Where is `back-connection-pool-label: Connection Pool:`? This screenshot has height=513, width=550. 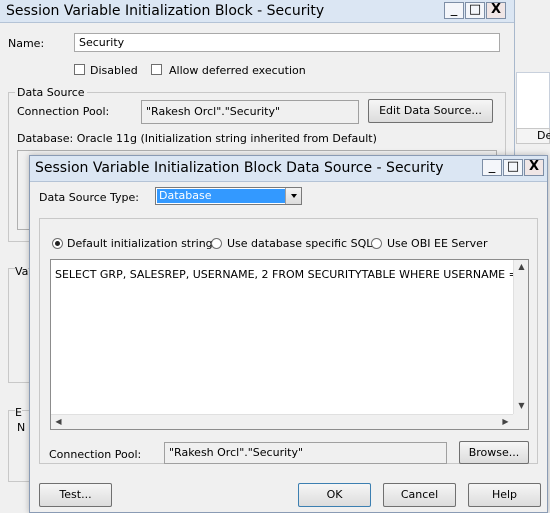 back-connection-pool-label: Connection Pool: is located at coordinates (63, 111).